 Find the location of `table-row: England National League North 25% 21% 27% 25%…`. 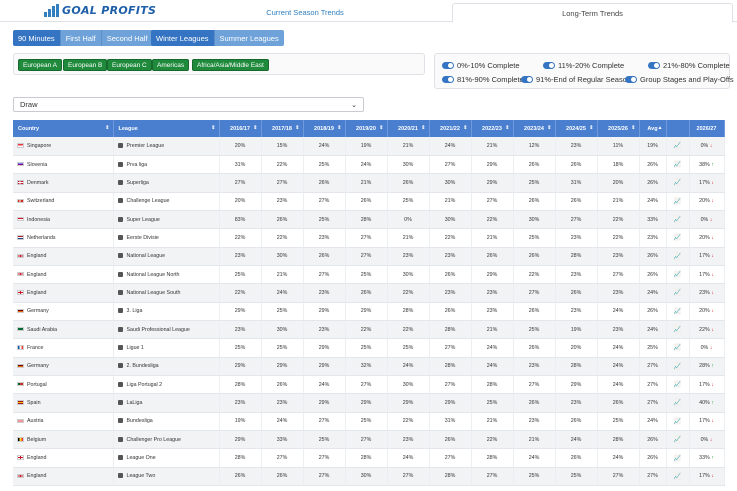

table-row: England National League North 25% 21% 27% 25%… is located at coordinates (369, 275).